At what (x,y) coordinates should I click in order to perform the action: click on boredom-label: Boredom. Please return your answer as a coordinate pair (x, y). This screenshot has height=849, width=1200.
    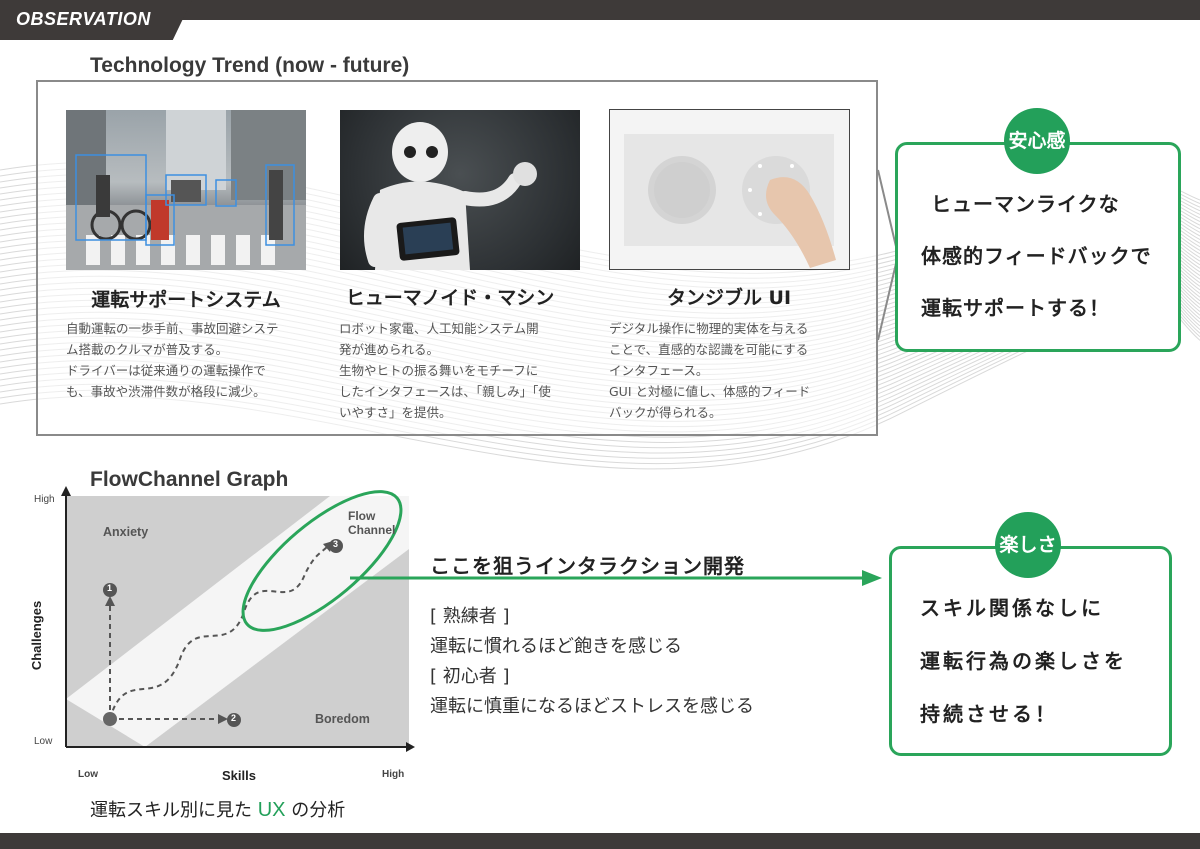
    Looking at the image, I should click on (342, 719).